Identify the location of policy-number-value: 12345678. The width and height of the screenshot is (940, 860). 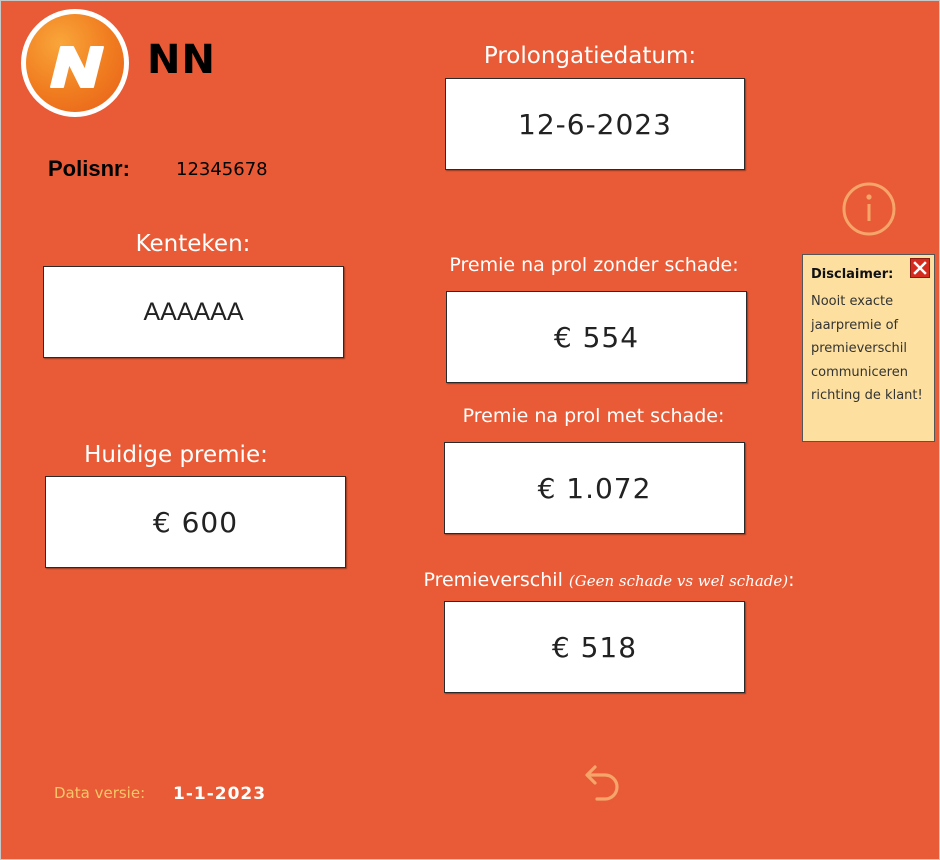
(222, 169).